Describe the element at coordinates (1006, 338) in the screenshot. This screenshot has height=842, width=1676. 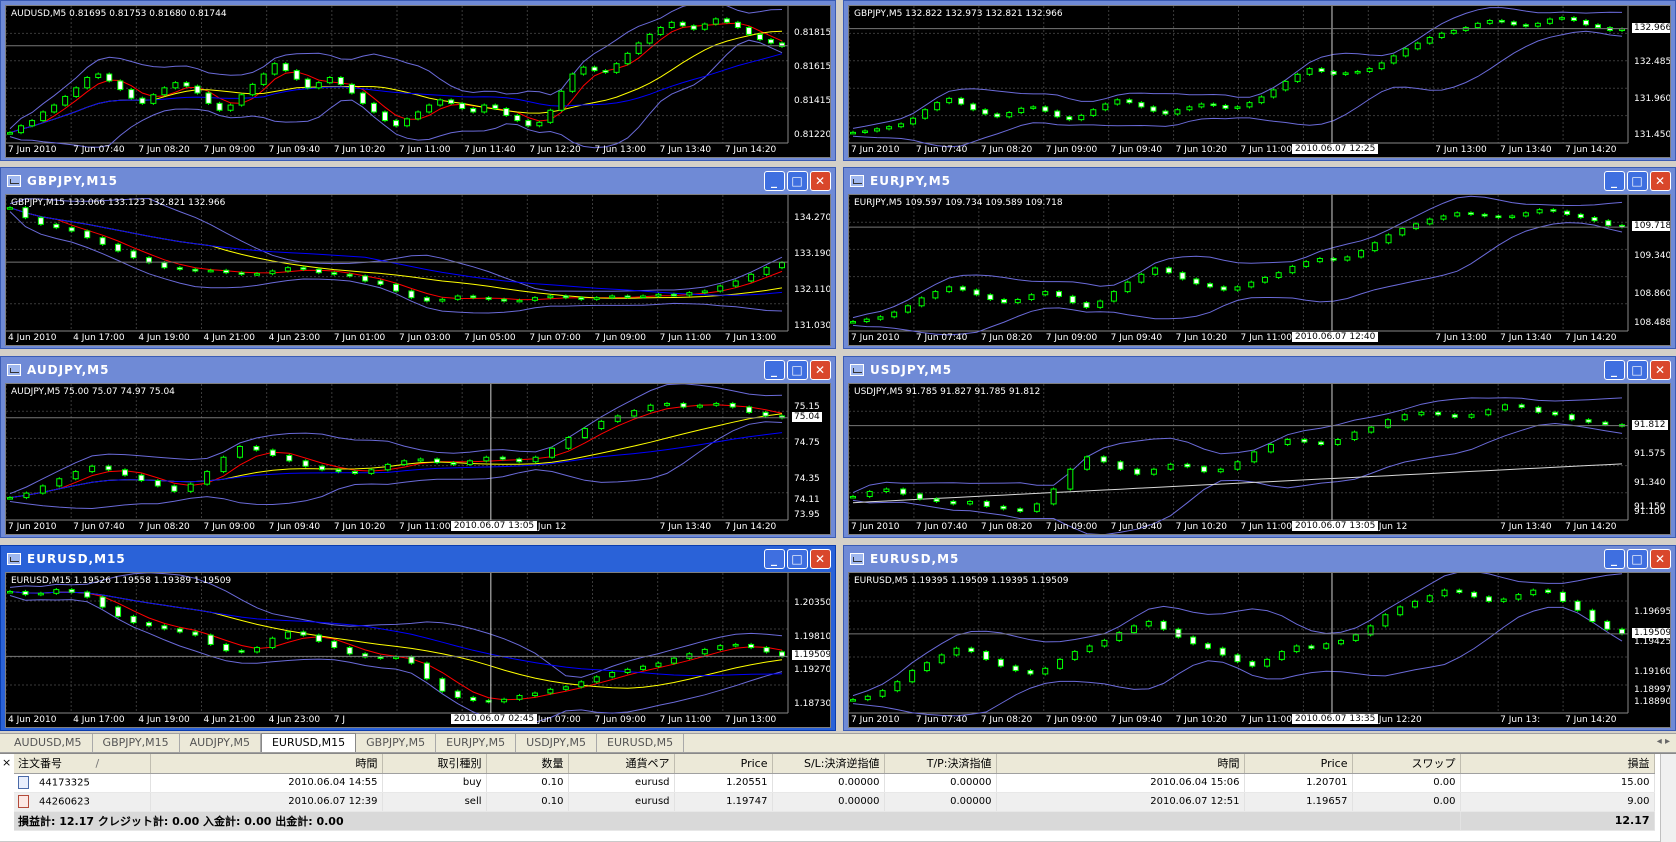
I see `time-axis-label: 7 Jun 08:20` at that location.